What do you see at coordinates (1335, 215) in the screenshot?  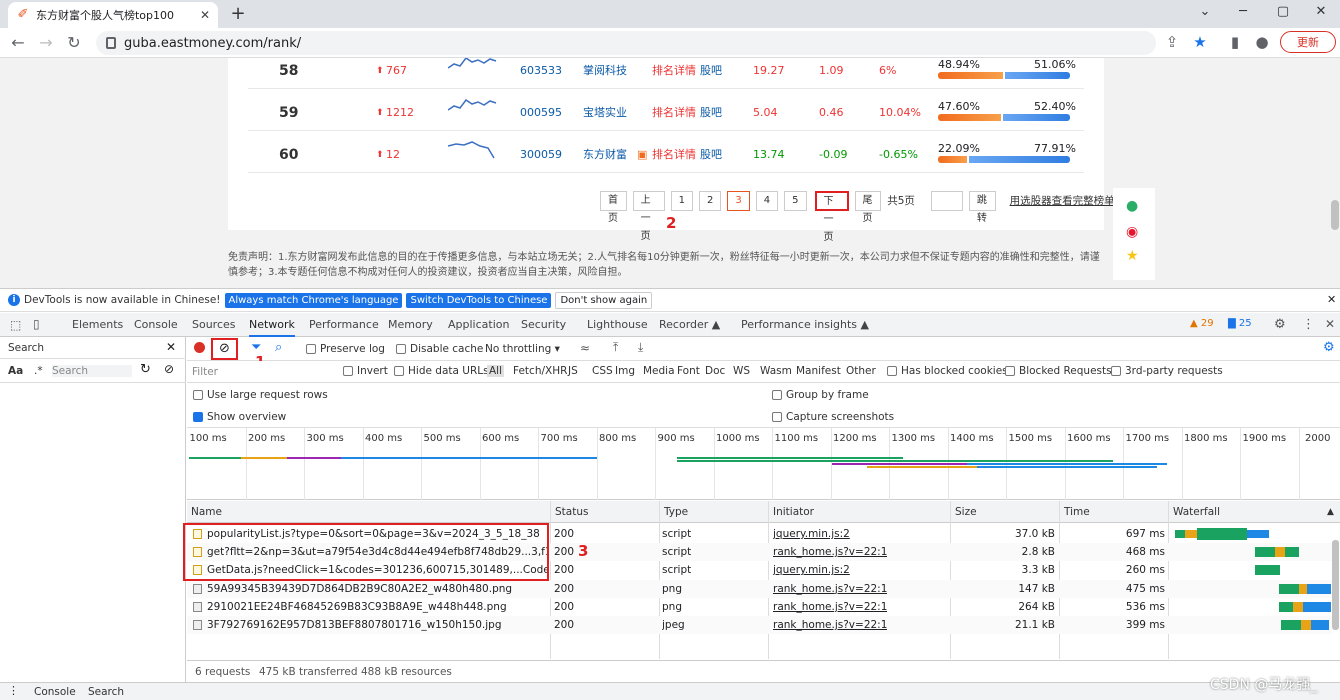 I see `page-scrollbar` at bounding box center [1335, 215].